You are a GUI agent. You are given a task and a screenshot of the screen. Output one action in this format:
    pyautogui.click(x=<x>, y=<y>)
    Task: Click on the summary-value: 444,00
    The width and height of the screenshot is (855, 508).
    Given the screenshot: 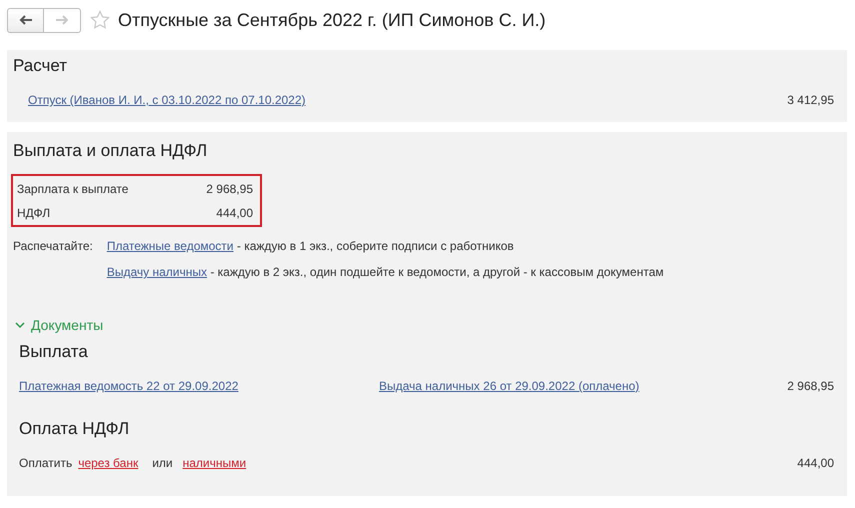 What is the action you would take?
    pyautogui.click(x=234, y=213)
    